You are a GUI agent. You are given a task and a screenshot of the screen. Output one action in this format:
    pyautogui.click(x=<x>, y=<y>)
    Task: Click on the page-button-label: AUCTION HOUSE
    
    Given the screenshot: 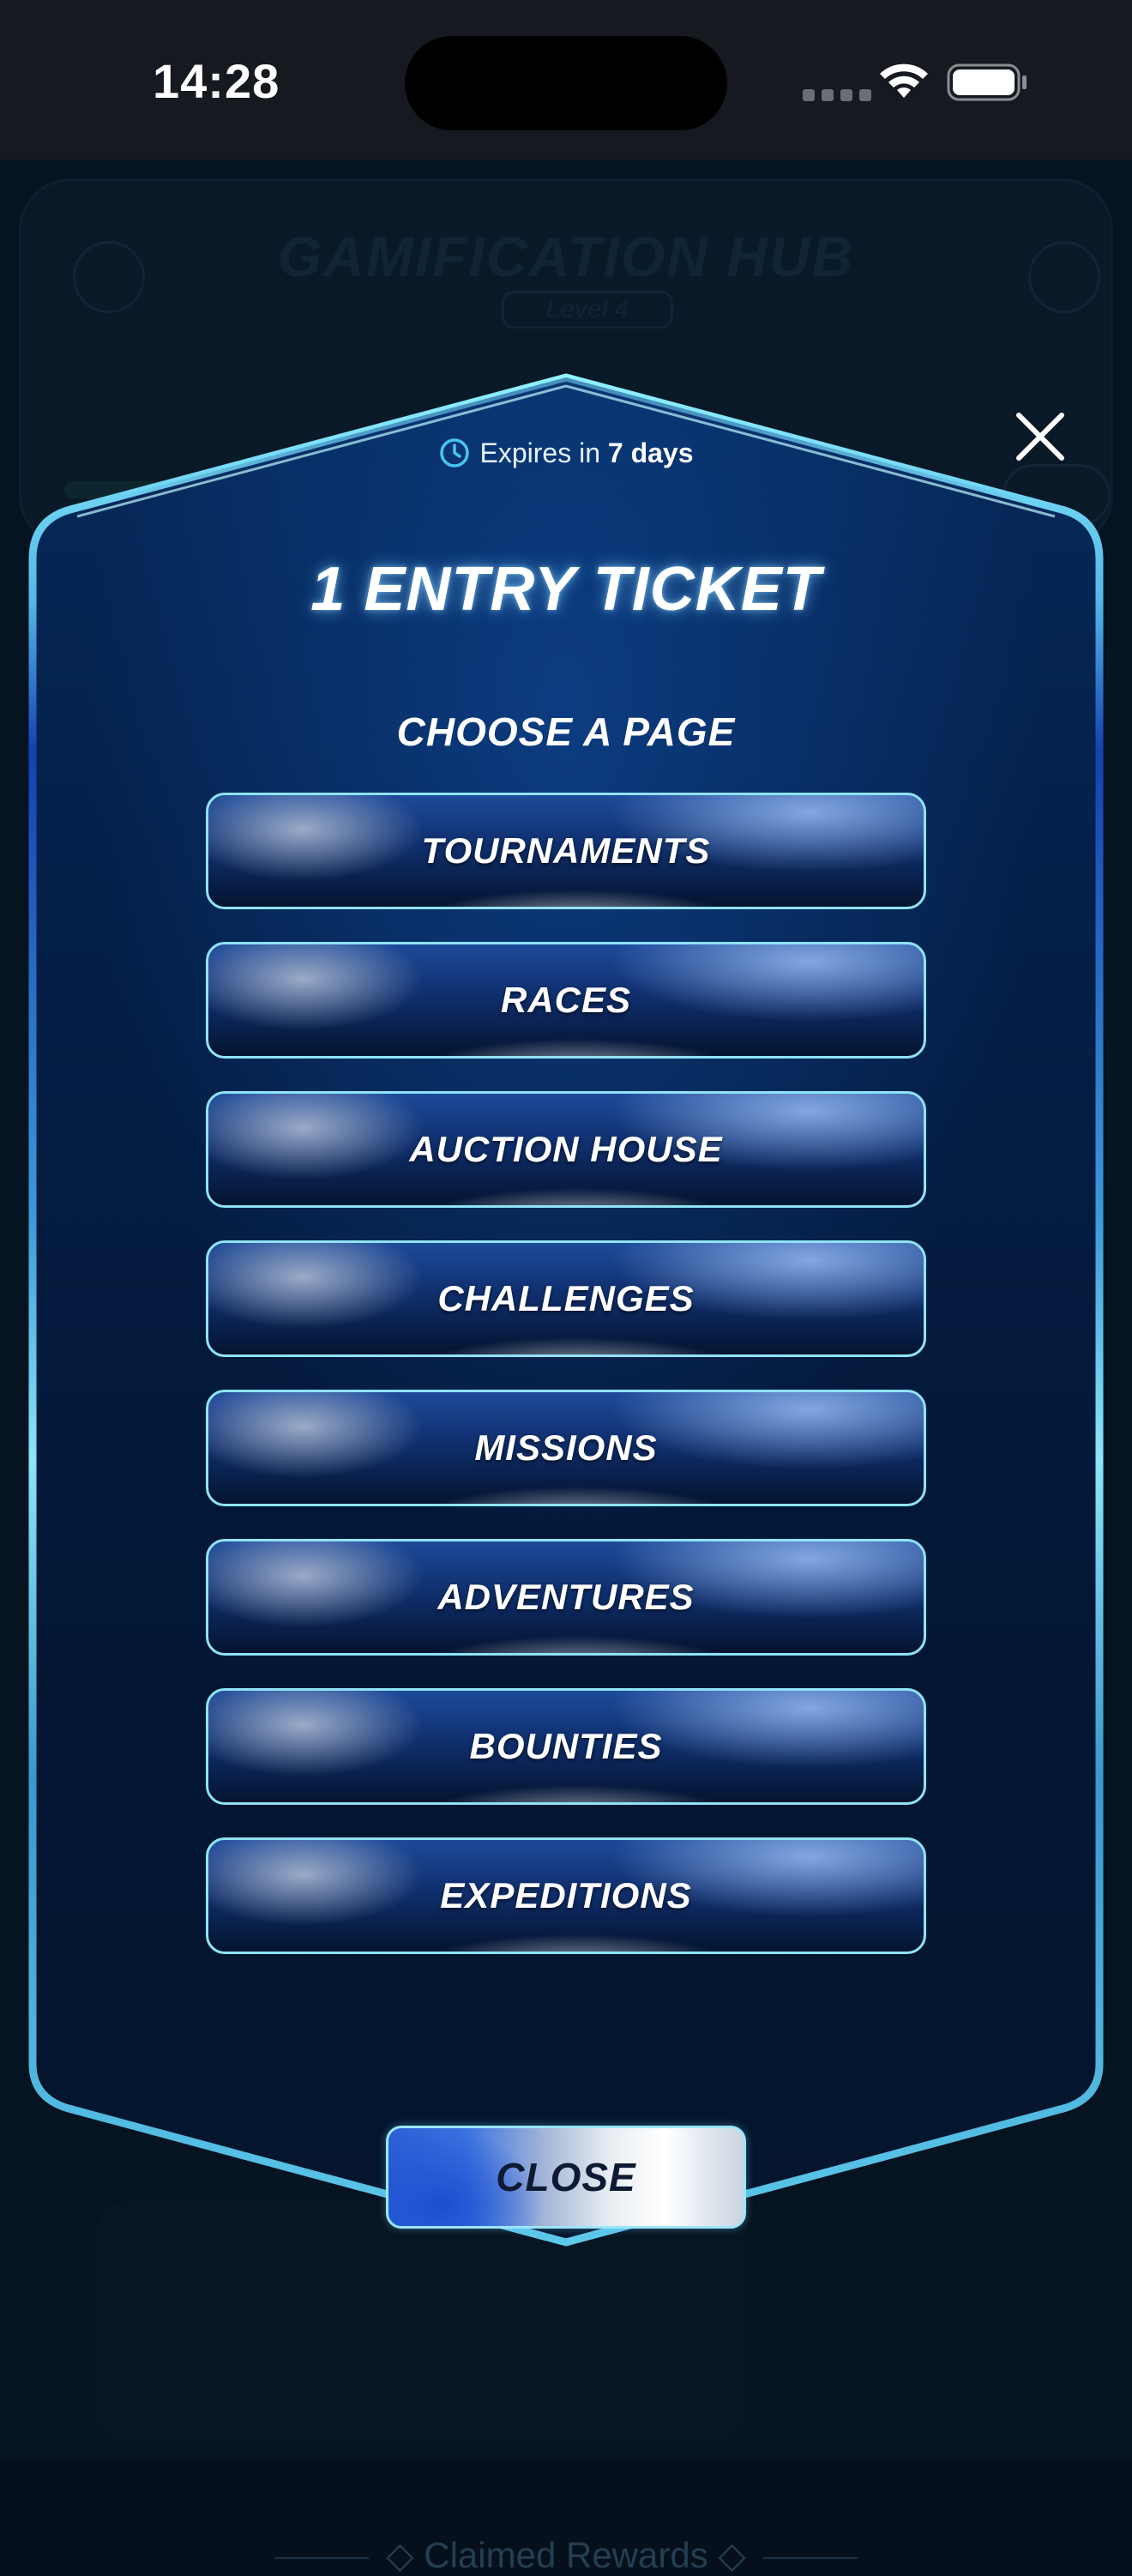 What is the action you would take?
    pyautogui.click(x=566, y=1149)
    